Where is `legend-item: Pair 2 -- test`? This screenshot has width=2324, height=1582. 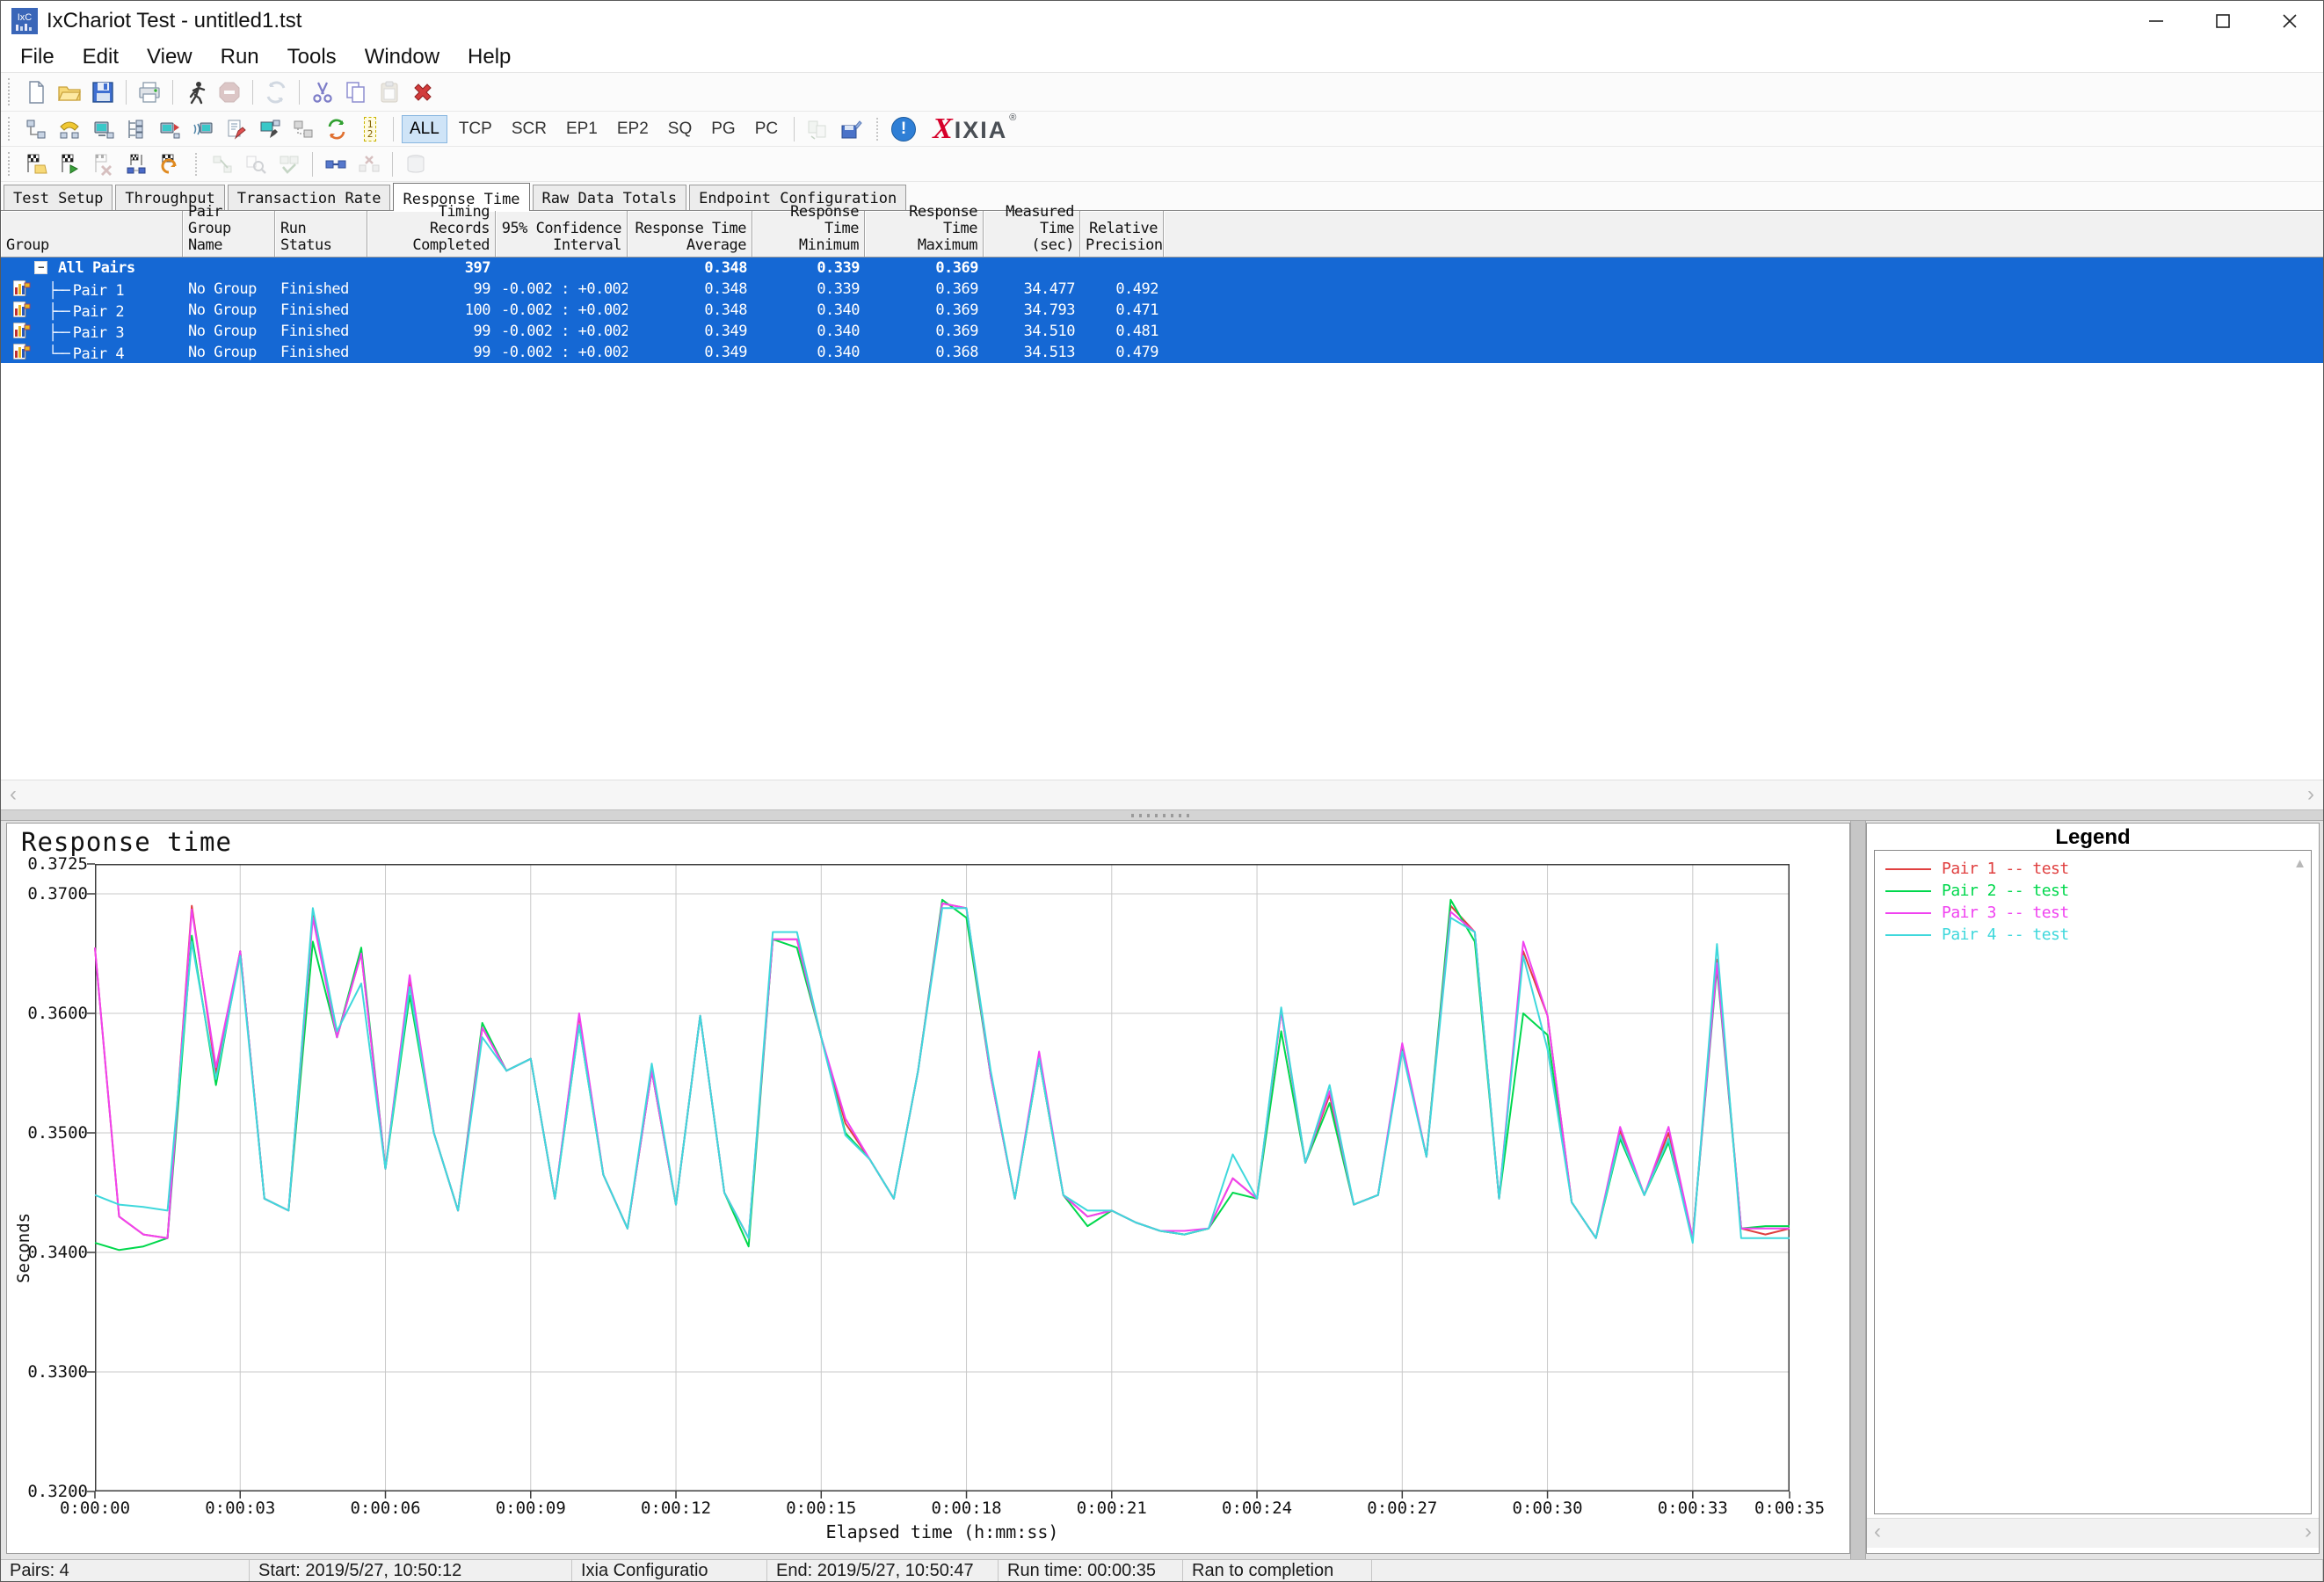 legend-item: Pair 2 -- test is located at coordinates (2092, 891).